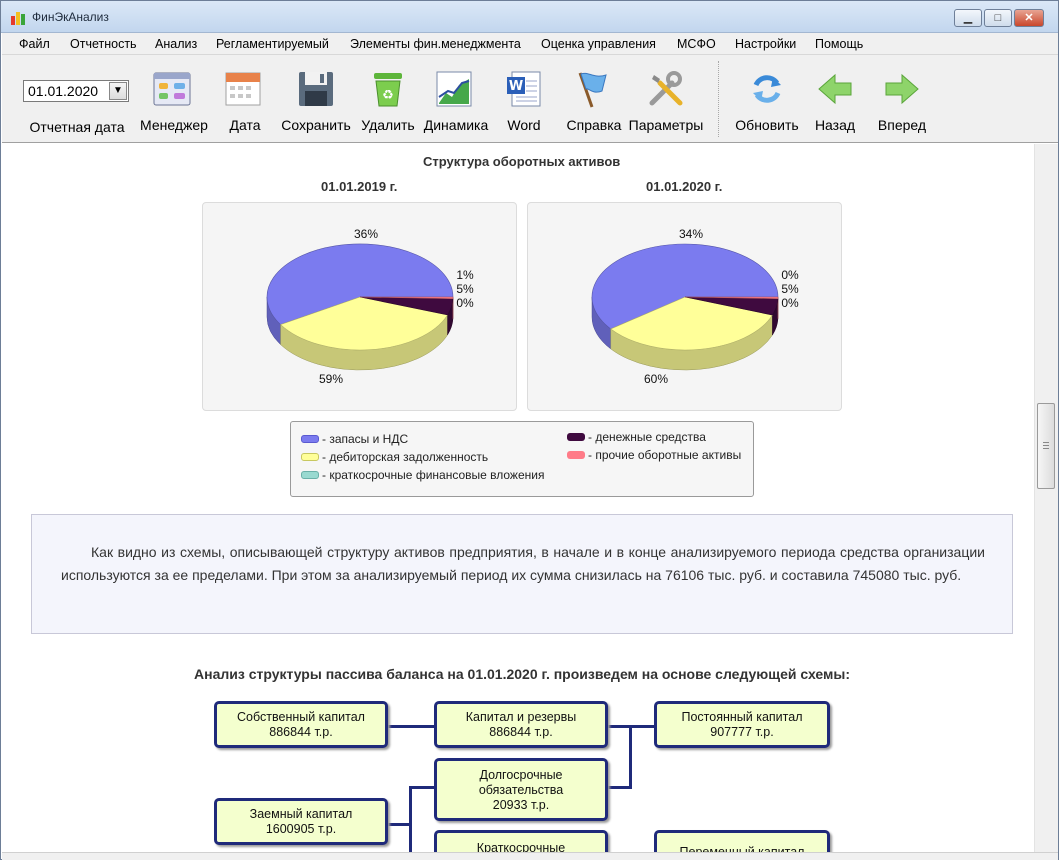  What do you see at coordinates (405, 457) in the screenshot?
I see `legend-label: - дебиторская задолженность` at bounding box center [405, 457].